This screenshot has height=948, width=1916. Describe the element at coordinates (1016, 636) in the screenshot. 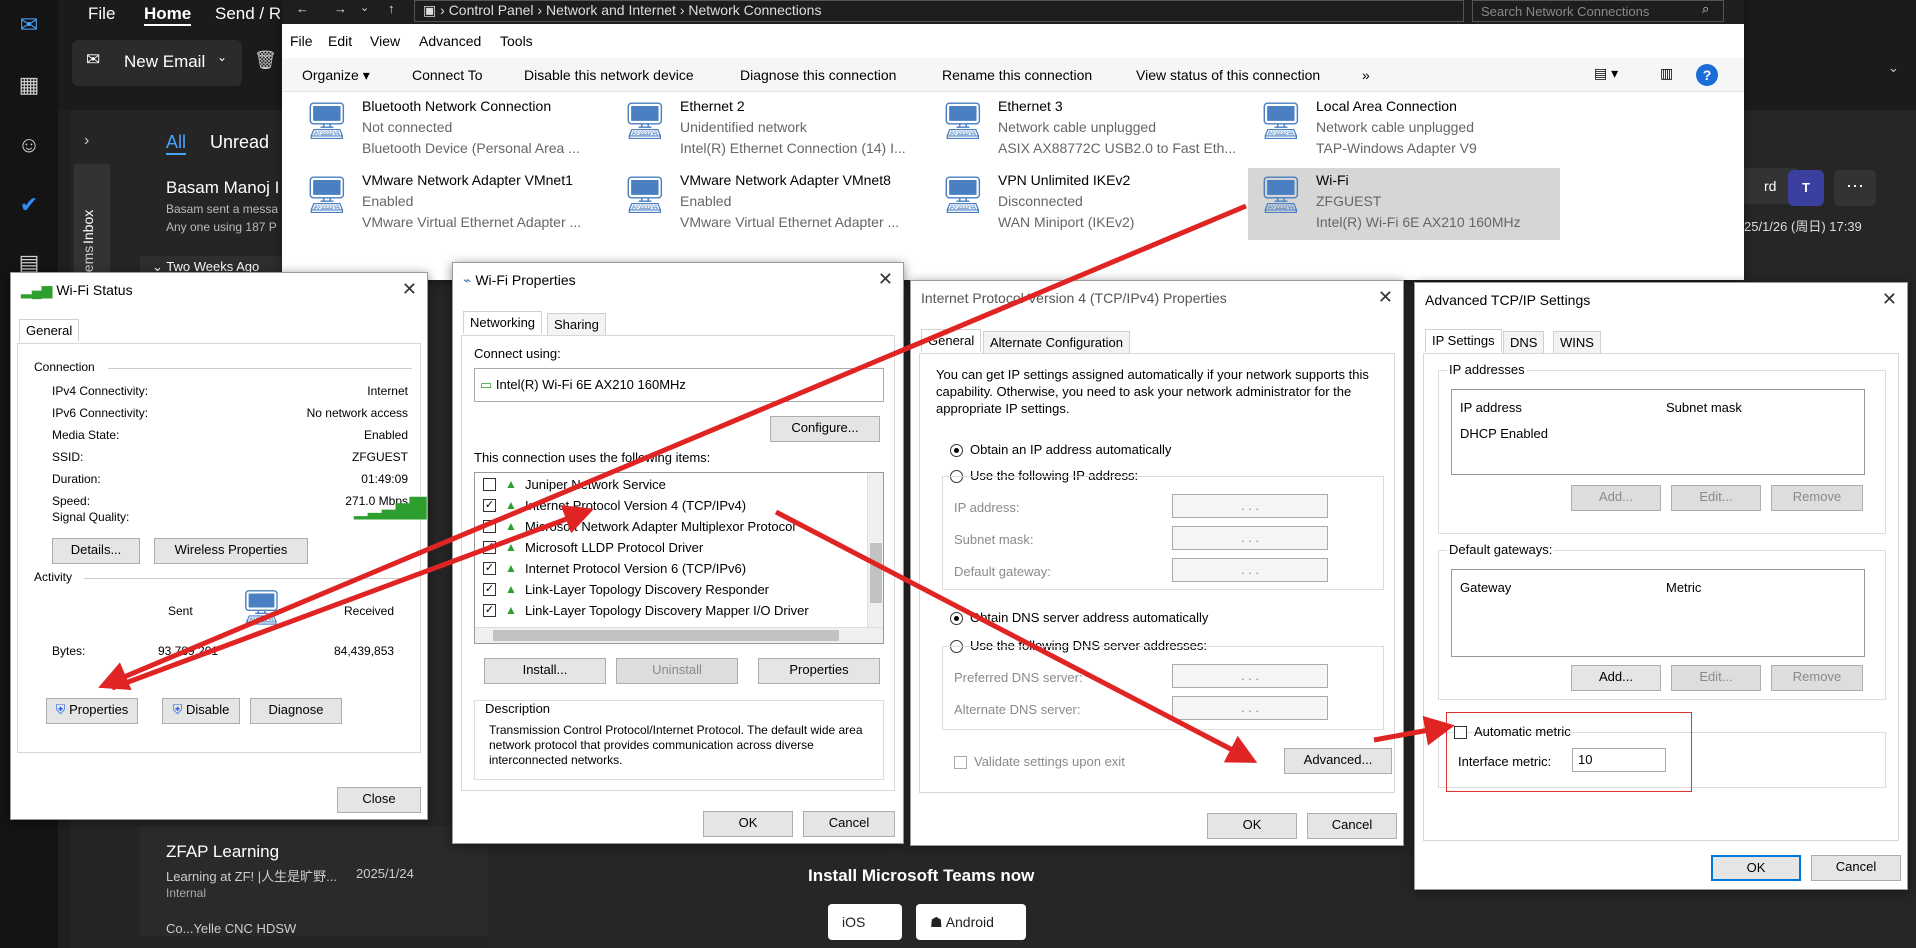

I see `arrow-ipv4-to-advanced` at that location.